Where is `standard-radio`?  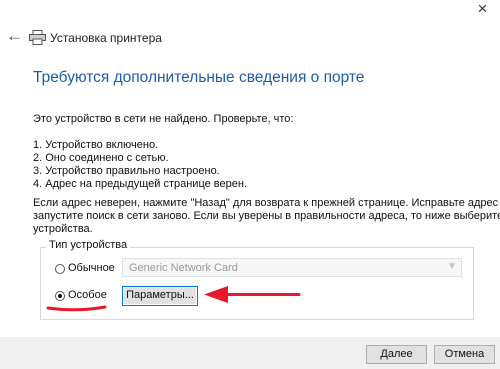
standard-radio is located at coordinates (60, 269).